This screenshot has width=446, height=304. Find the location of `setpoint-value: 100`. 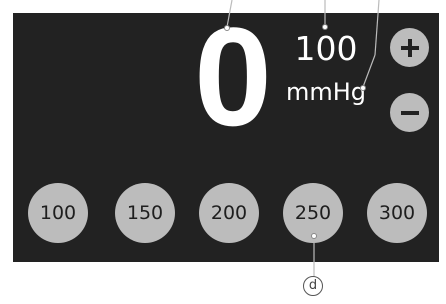

setpoint-value: 100 is located at coordinates (326, 48).